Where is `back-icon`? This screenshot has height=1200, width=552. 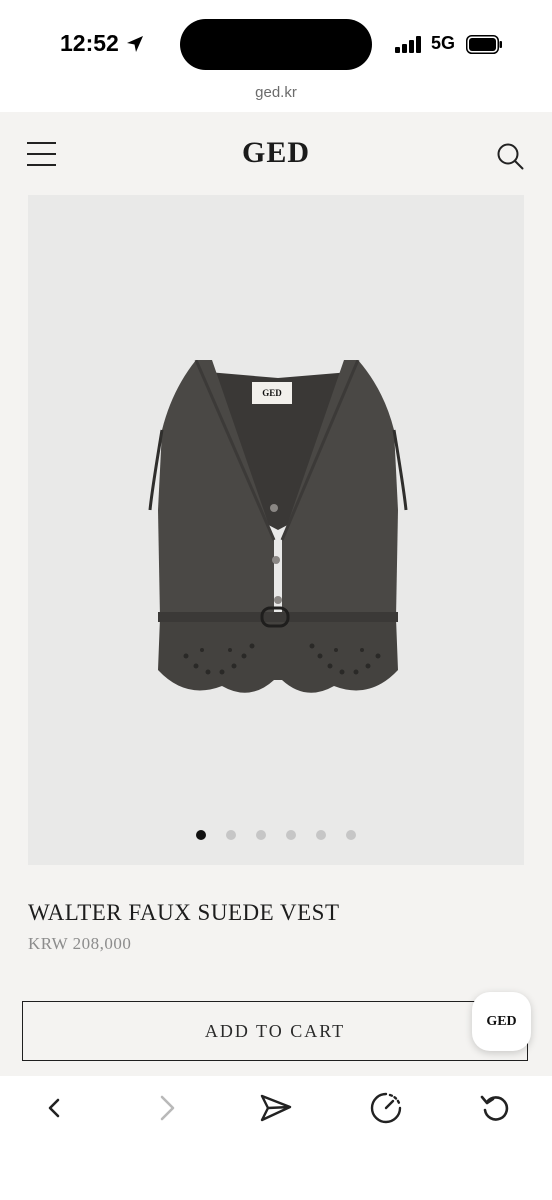 back-icon is located at coordinates (55, 1108).